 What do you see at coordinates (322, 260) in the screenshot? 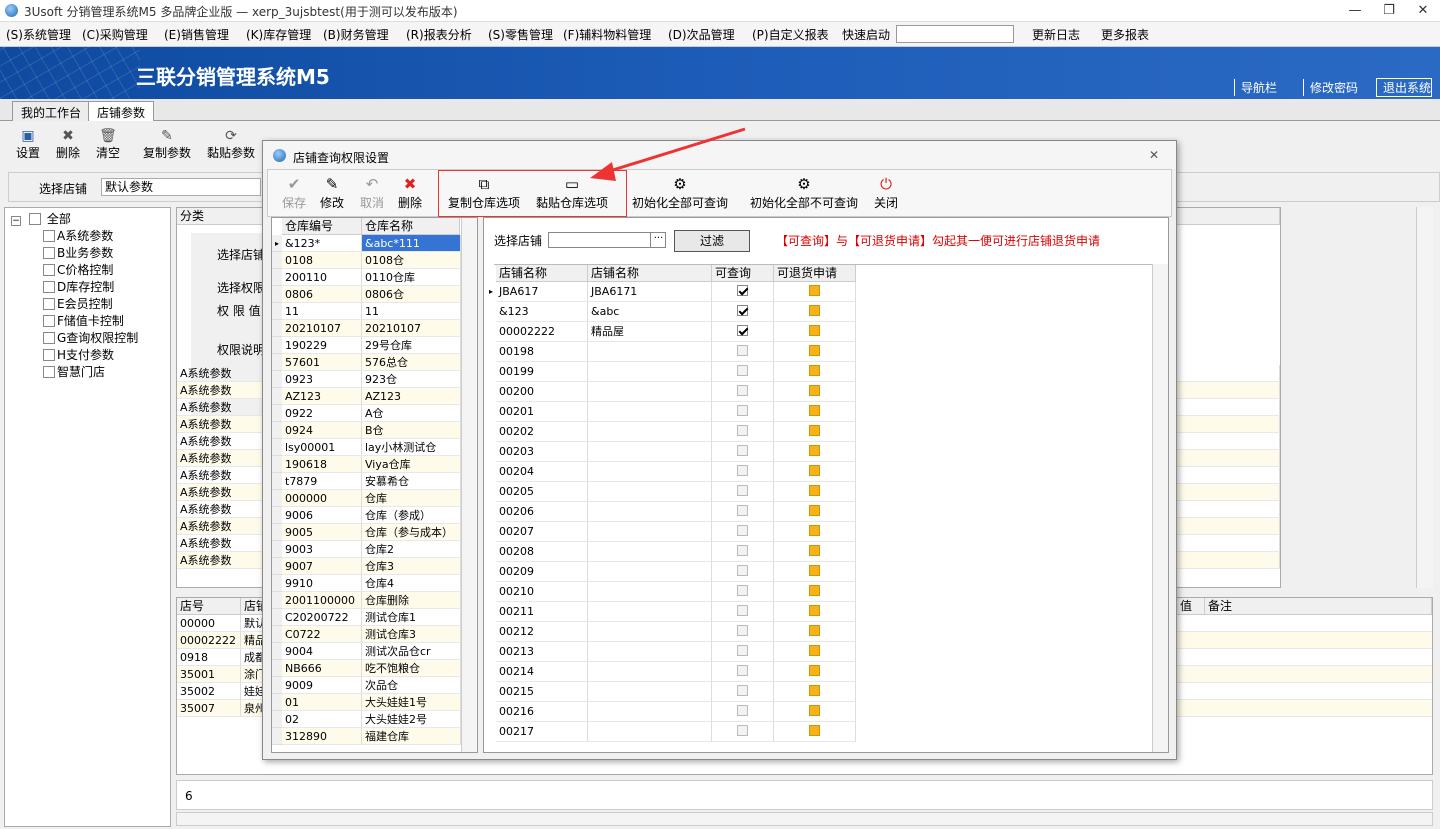
I see `warehouse-code-cell: 0108` at bounding box center [322, 260].